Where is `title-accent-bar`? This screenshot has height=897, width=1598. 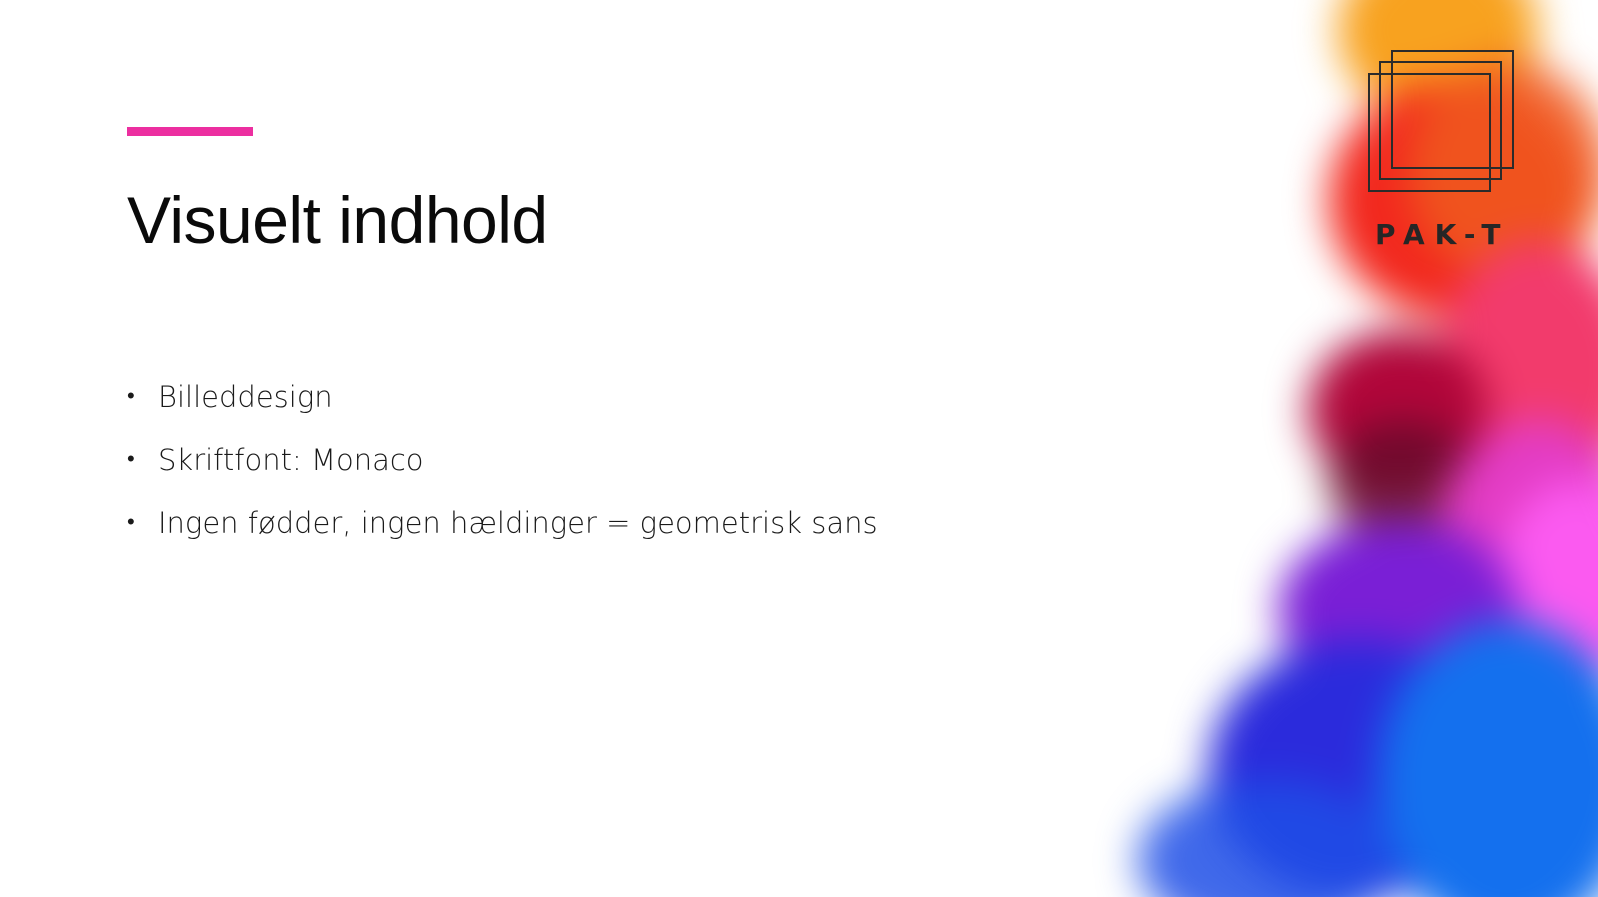 title-accent-bar is located at coordinates (190, 131).